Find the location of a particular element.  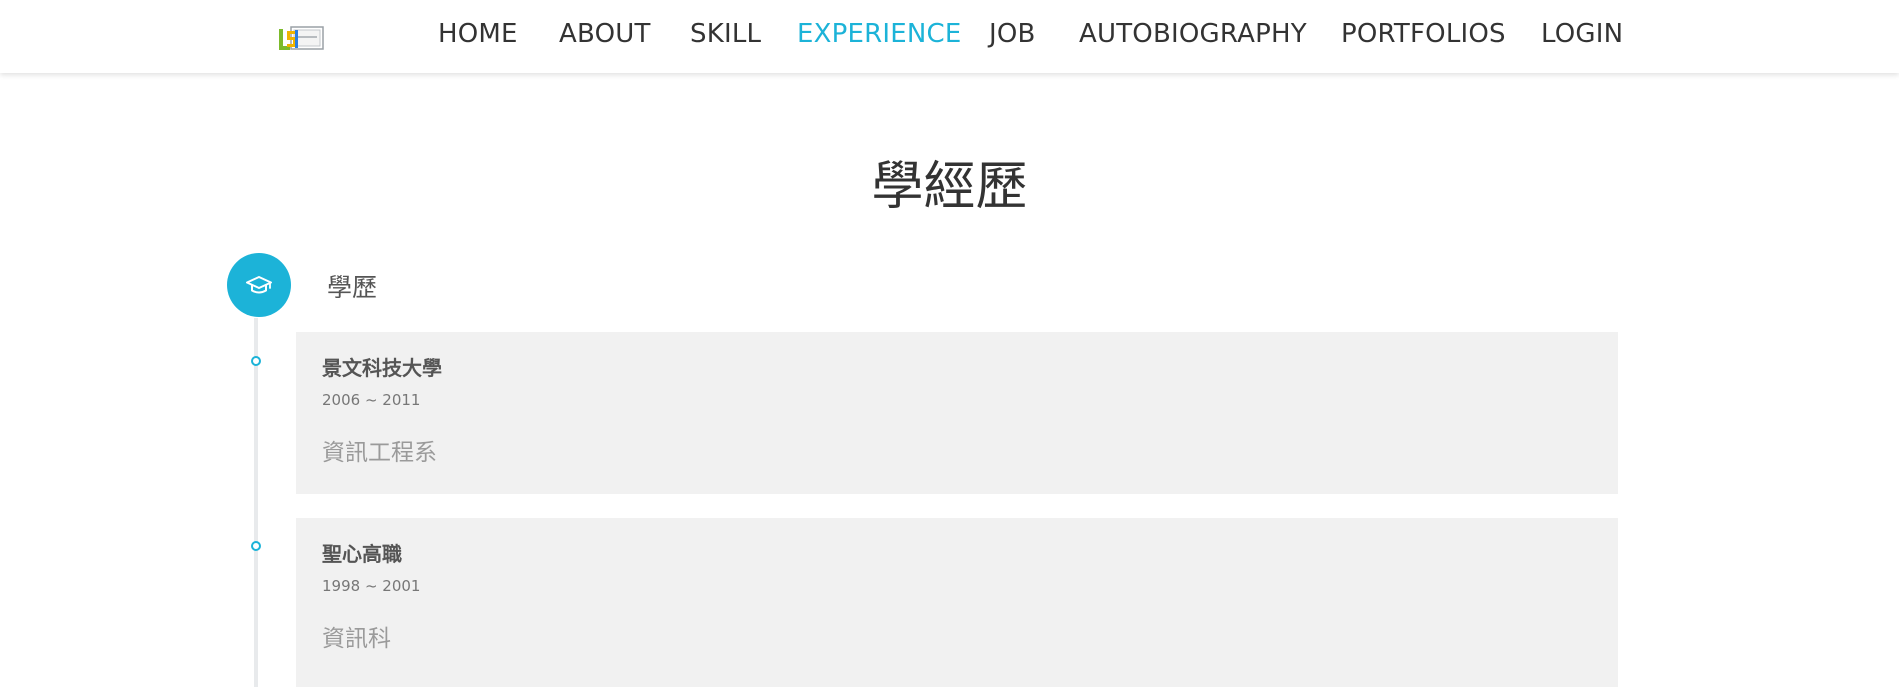

education-section-badge is located at coordinates (259, 285).